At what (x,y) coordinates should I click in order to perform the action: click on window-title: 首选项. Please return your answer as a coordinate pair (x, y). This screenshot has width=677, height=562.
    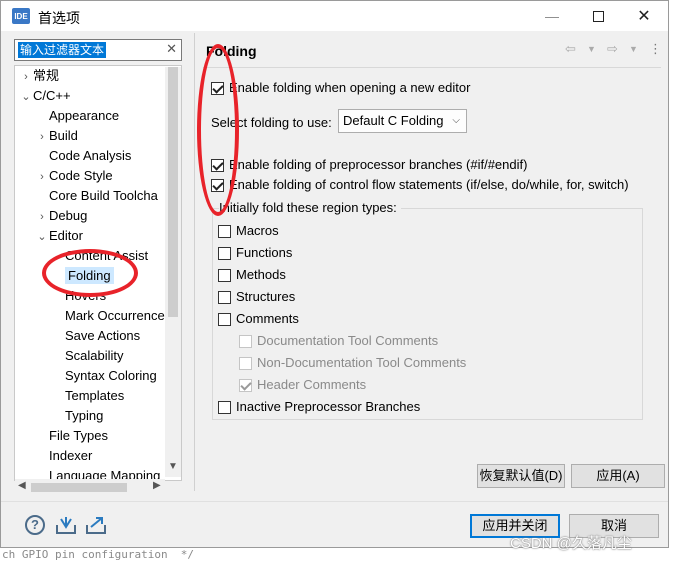
    Looking at the image, I should click on (59, 18).